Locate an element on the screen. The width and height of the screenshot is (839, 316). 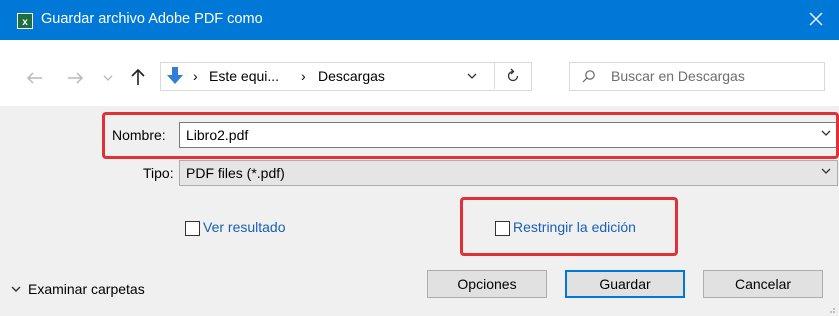
view-result-label: Ver resultado is located at coordinates (244, 227).